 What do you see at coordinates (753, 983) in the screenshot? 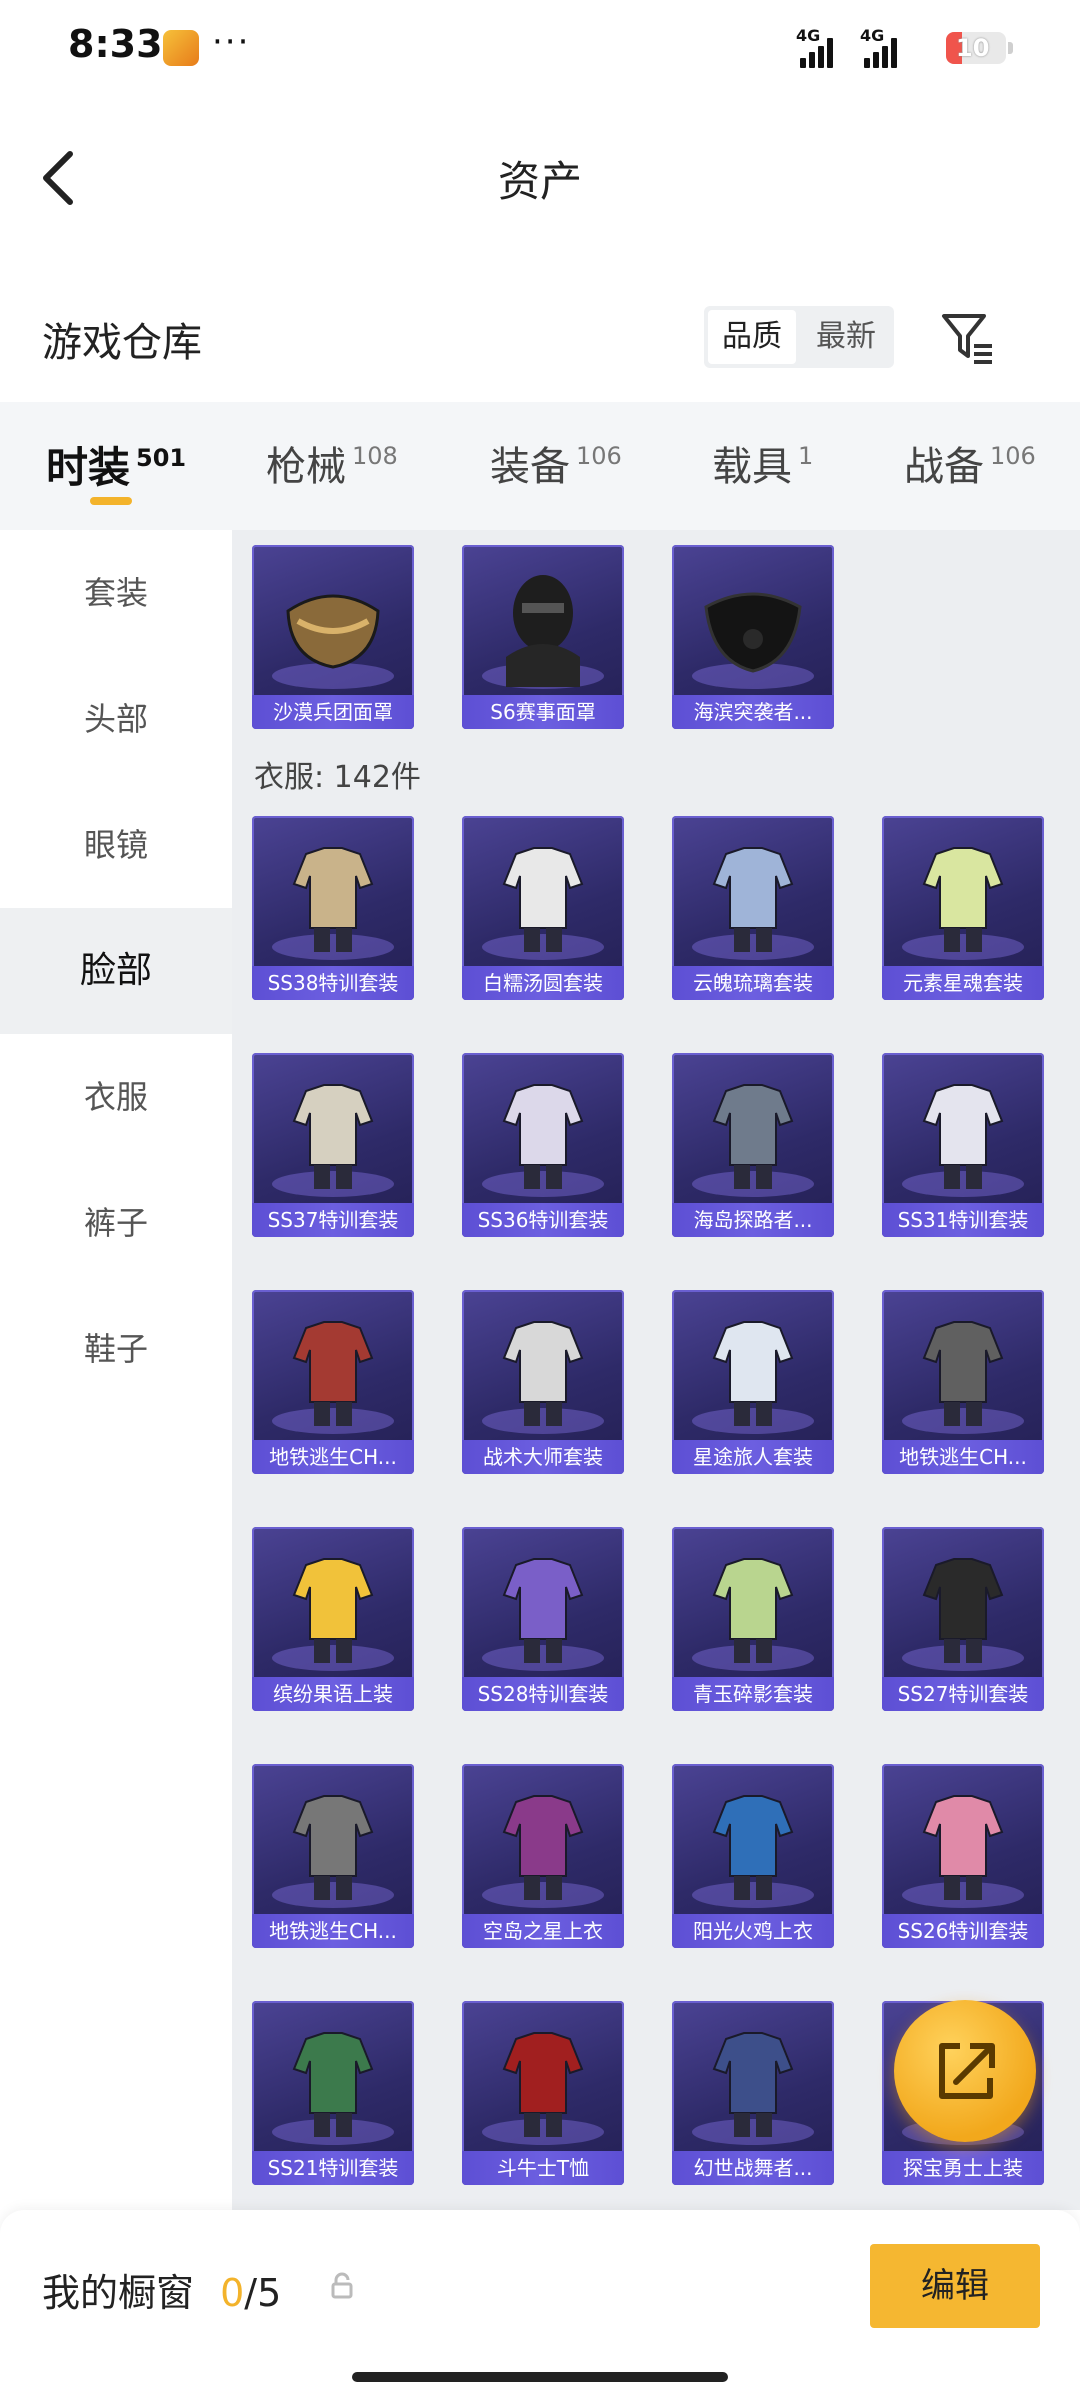
I see `item-name: 云魄琉璃套装` at bounding box center [753, 983].